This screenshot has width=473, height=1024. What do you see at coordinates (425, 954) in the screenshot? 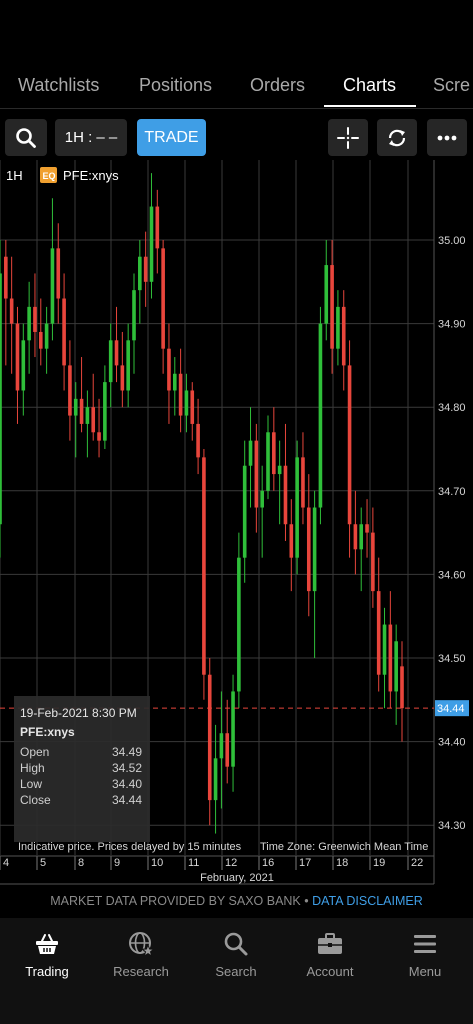
I see `nav-menu: Menu` at bounding box center [425, 954].